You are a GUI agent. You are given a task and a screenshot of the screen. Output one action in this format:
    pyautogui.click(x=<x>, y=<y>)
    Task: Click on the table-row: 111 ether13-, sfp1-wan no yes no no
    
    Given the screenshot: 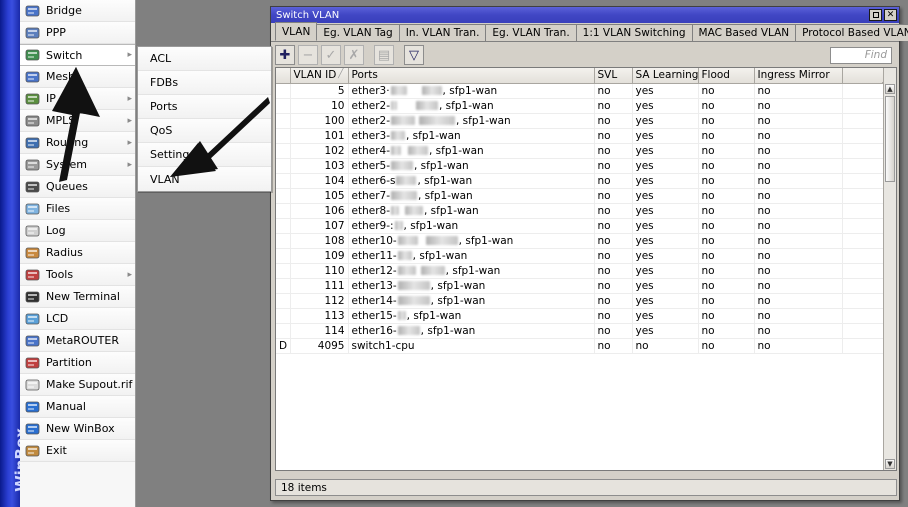 What is the action you would take?
    pyautogui.click(x=580, y=286)
    